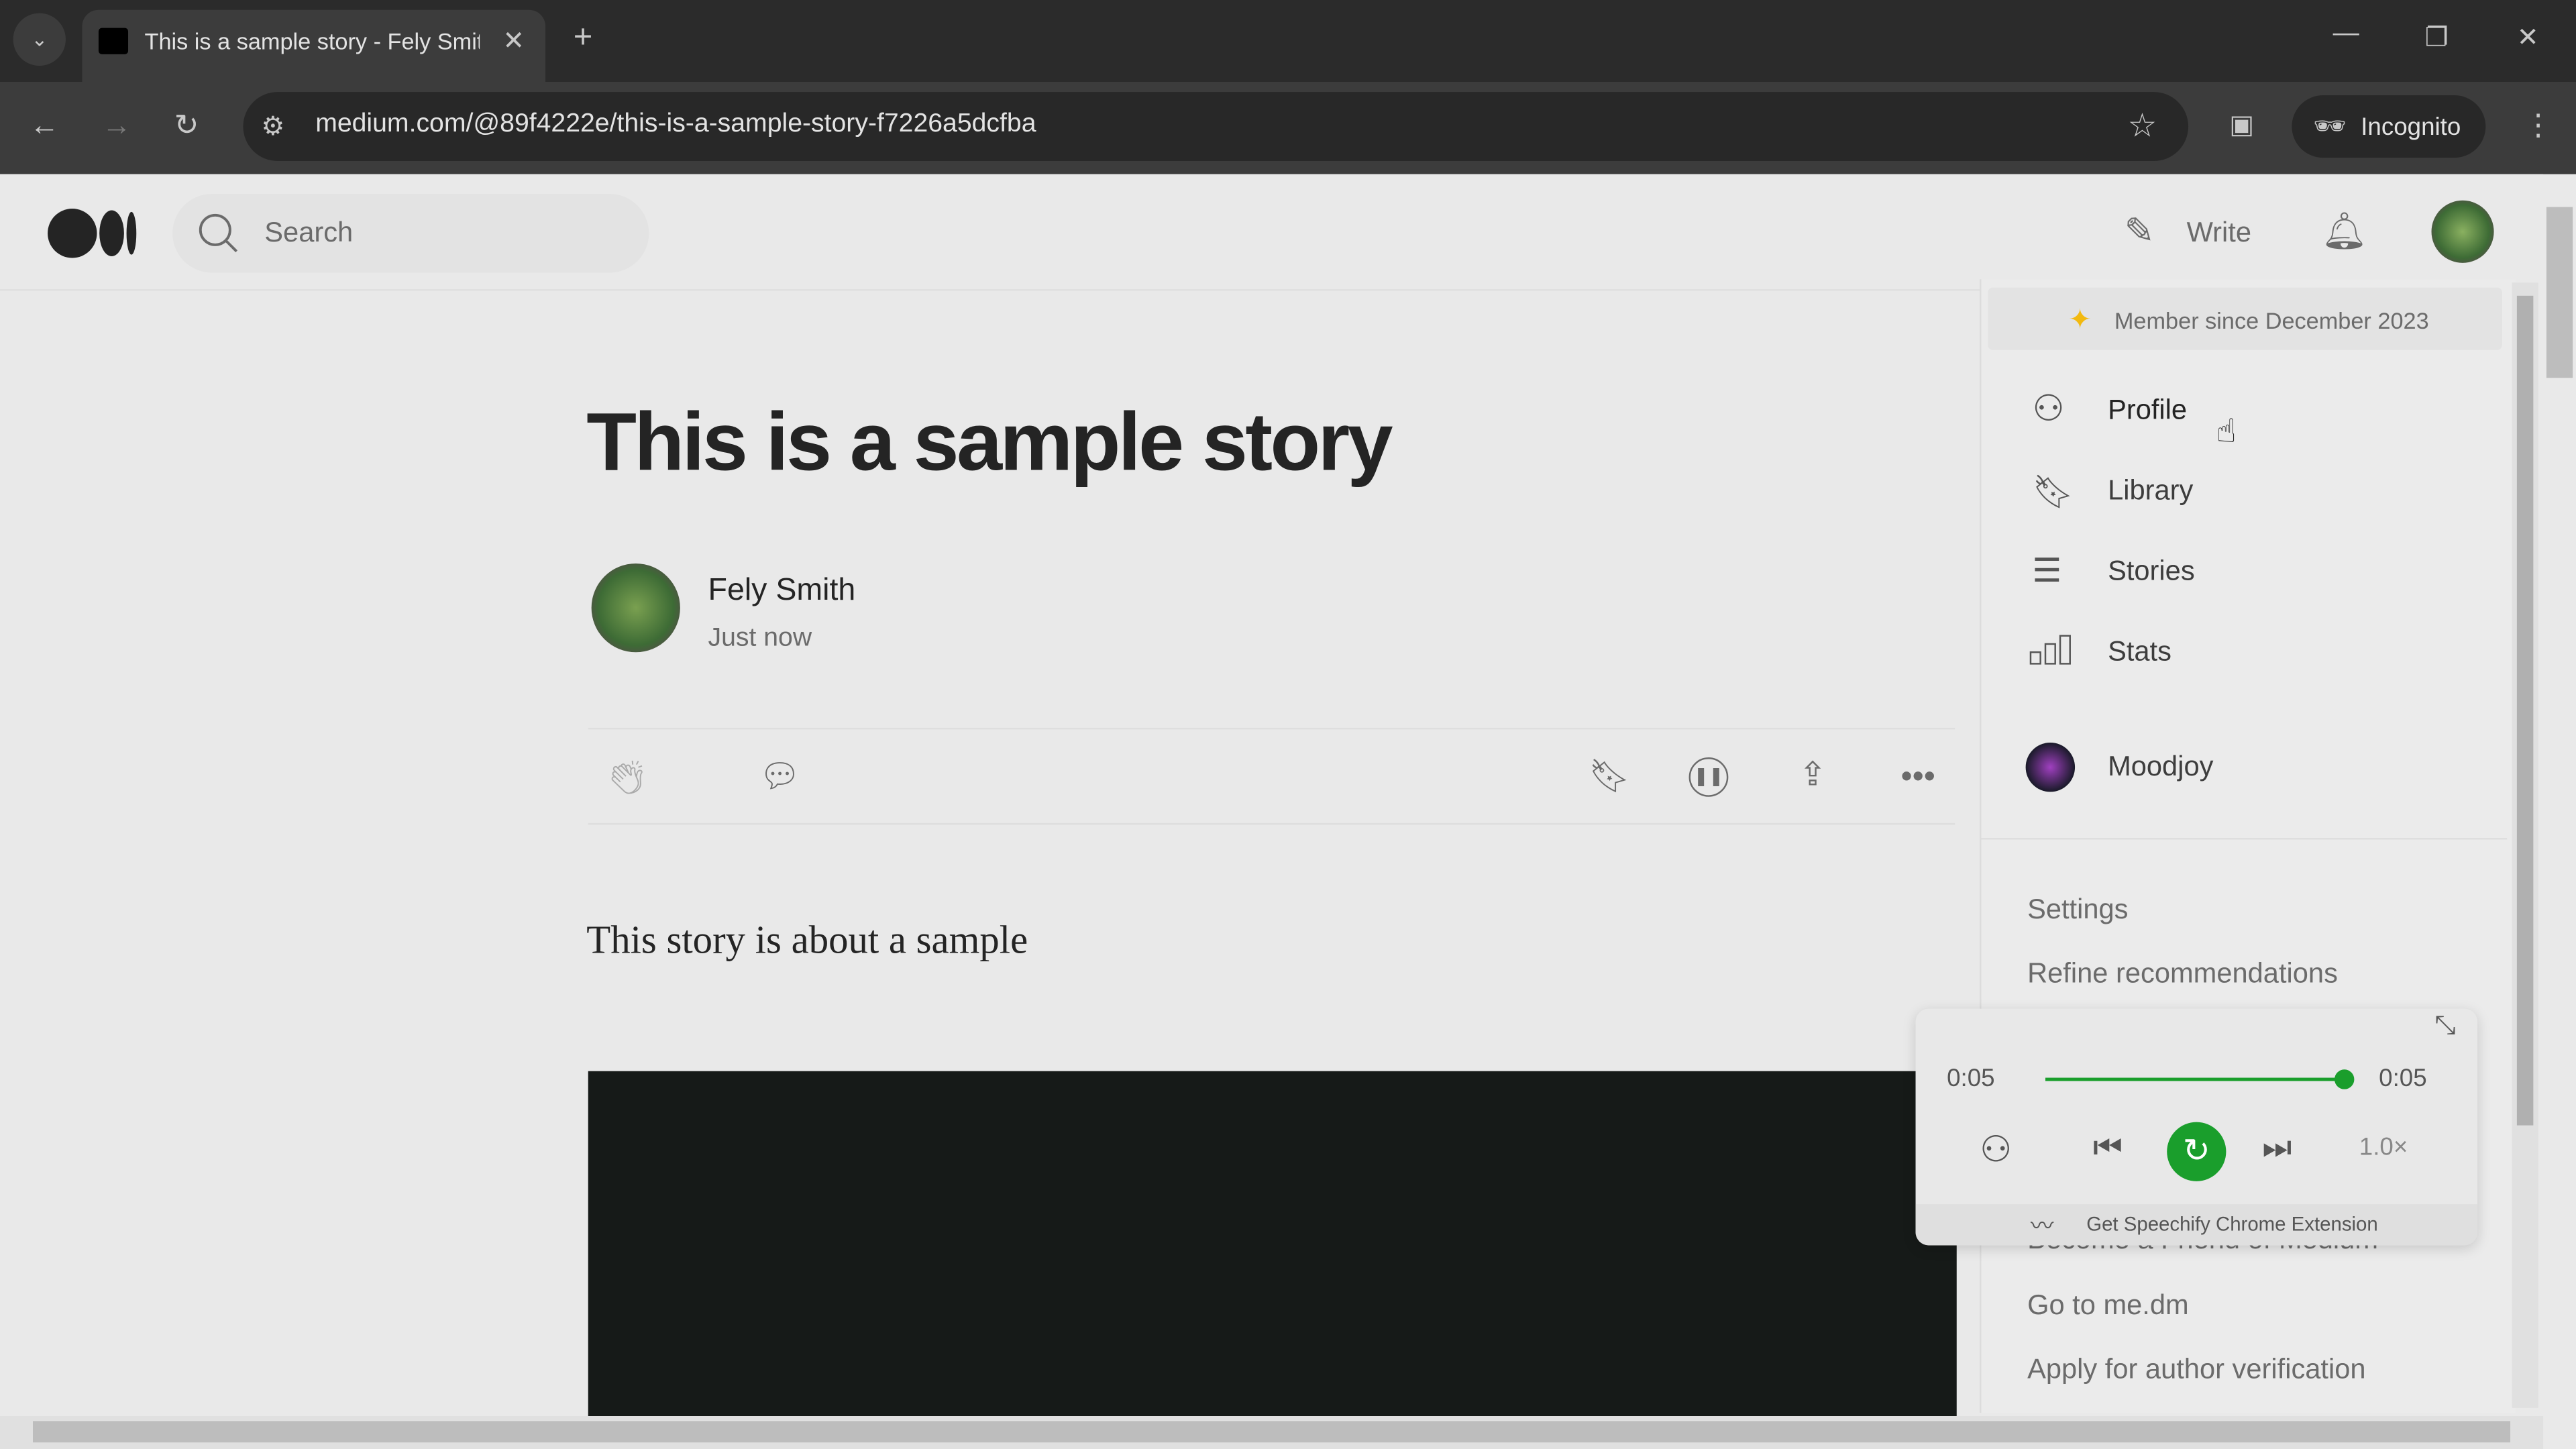 Image resolution: width=2576 pixels, height=1449 pixels. Describe the element at coordinates (1971, 1078) in the screenshot. I see `elapsed-time: 0:05` at that location.